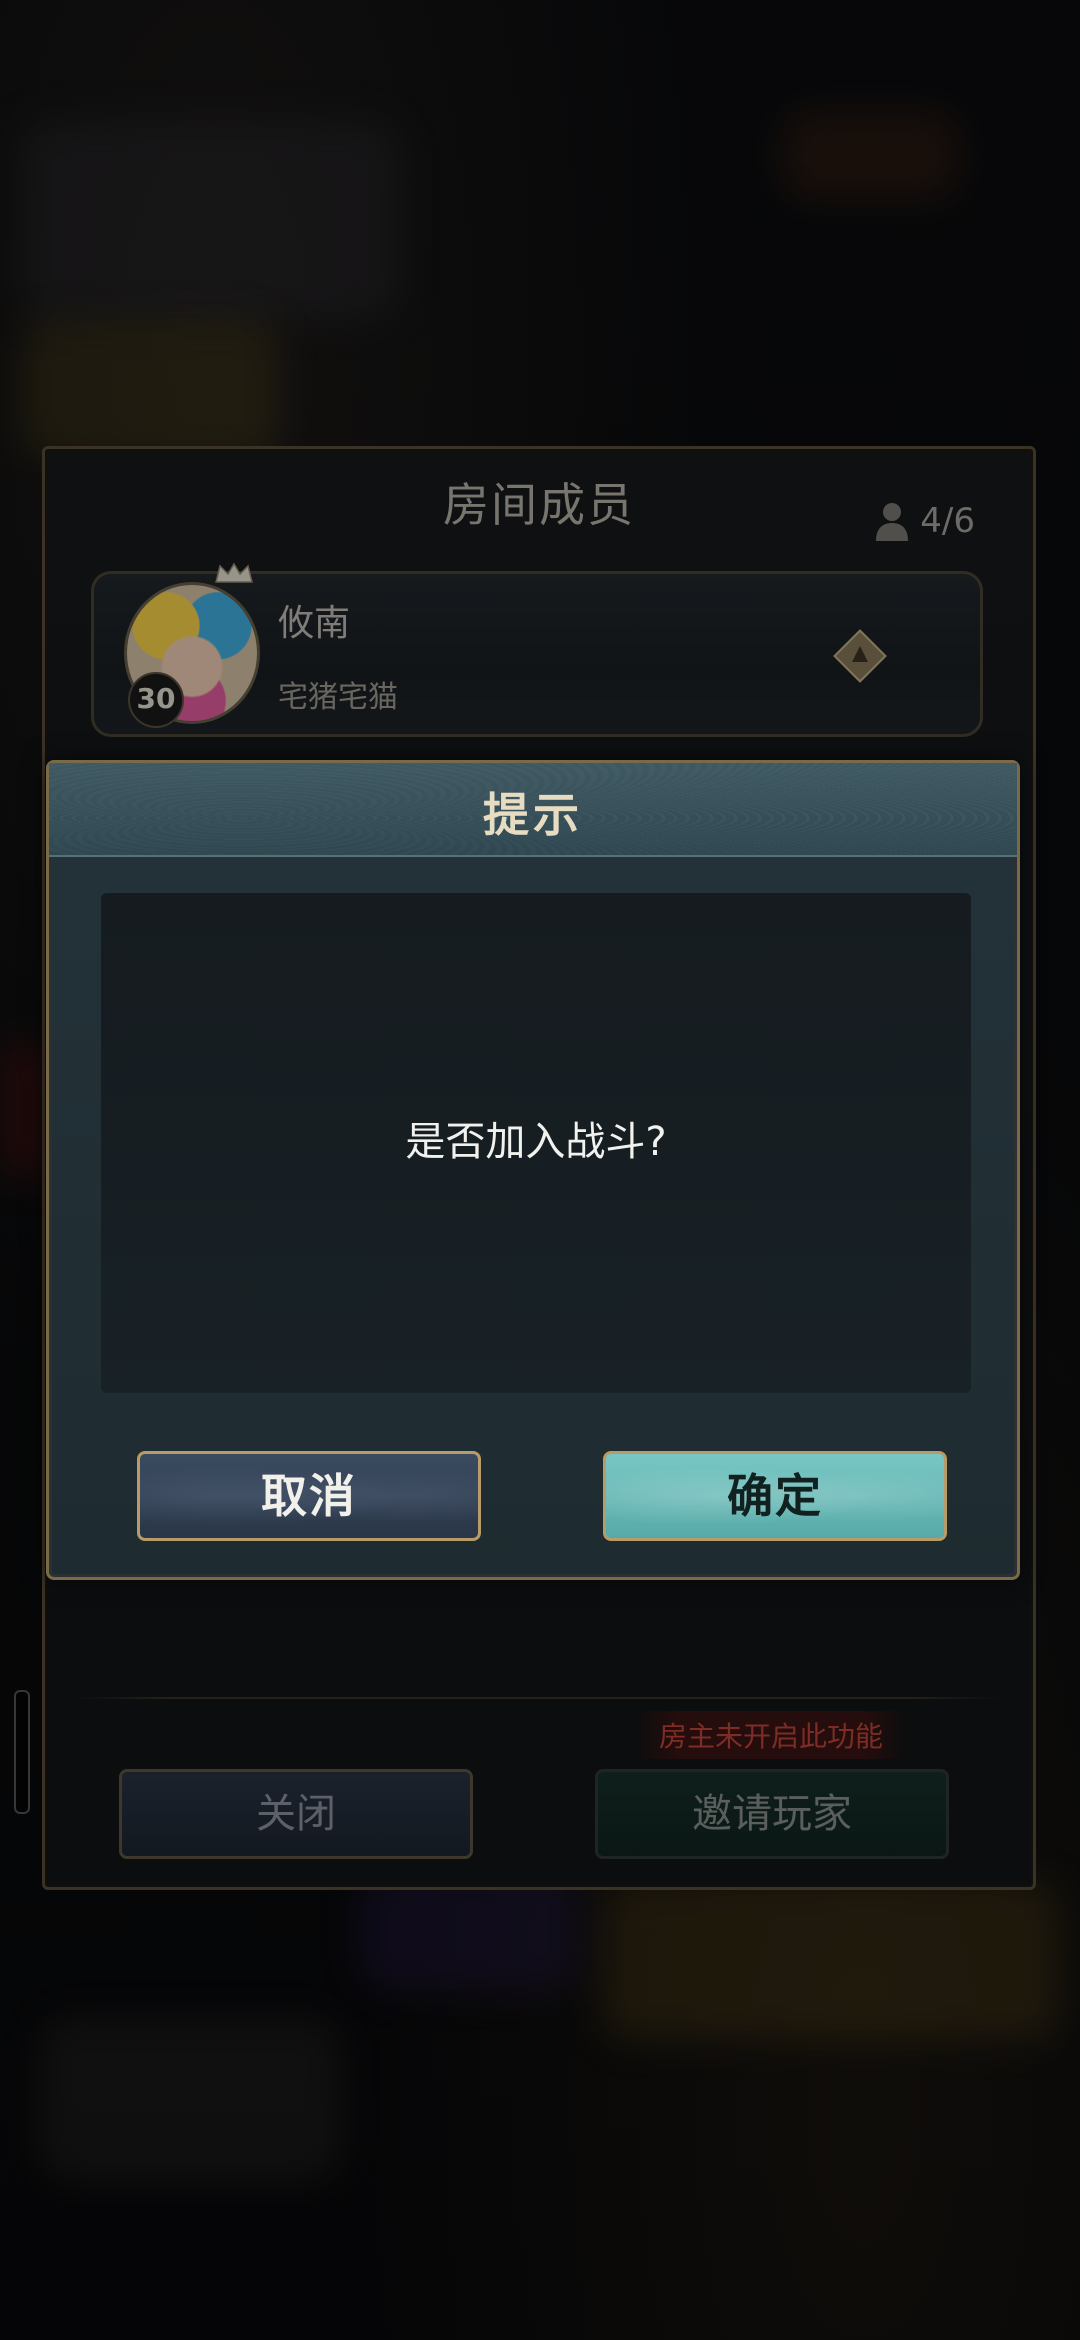 The height and width of the screenshot is (2340, 1080). What do you see at coordinates (533, 815) in the screenshot?
I see `dialog-title: 提示` at bounding box center [533, 815].